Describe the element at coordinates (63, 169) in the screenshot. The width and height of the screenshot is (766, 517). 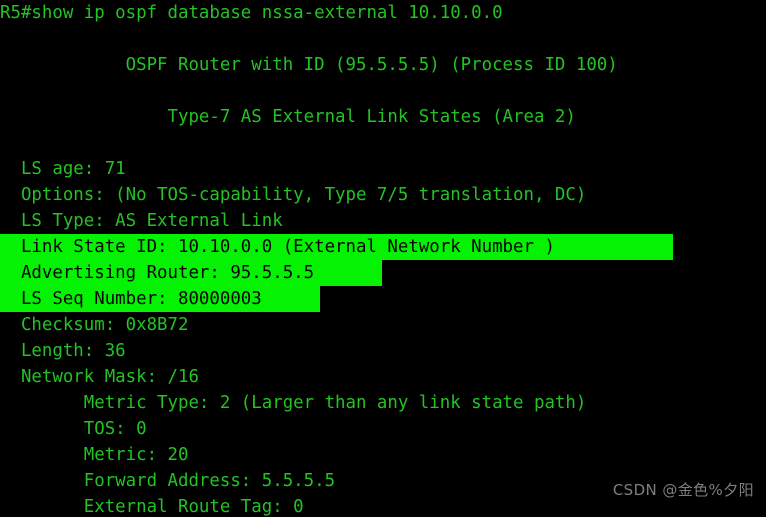
I see `lsa-line-text: LS age: 71` at that location.